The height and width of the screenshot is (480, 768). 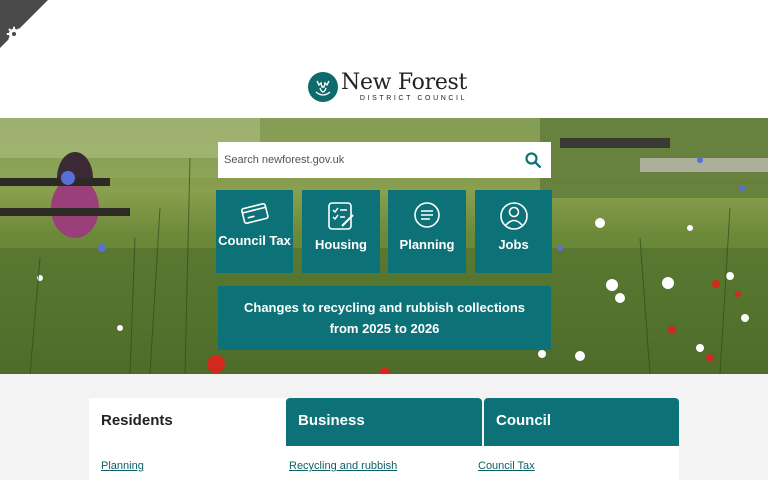 I want to click on search-button, so click(x=533, y=160).